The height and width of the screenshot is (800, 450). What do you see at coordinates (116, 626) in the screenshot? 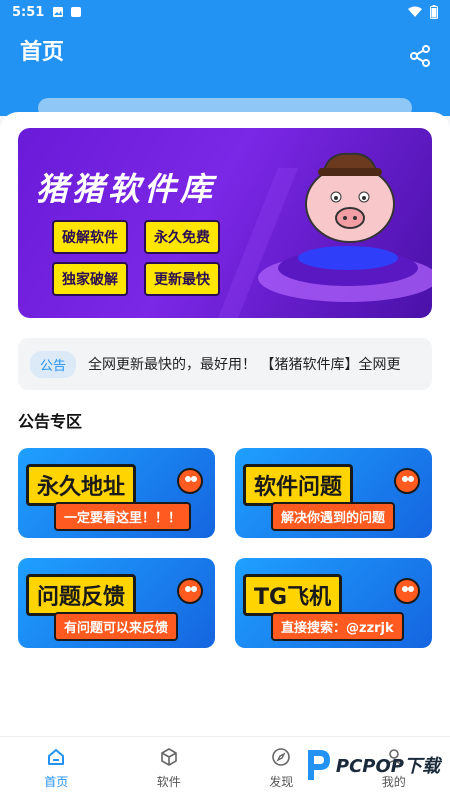
I see `card-subtitle: 有问题可以来反馈` at bounding box center [116, 626].